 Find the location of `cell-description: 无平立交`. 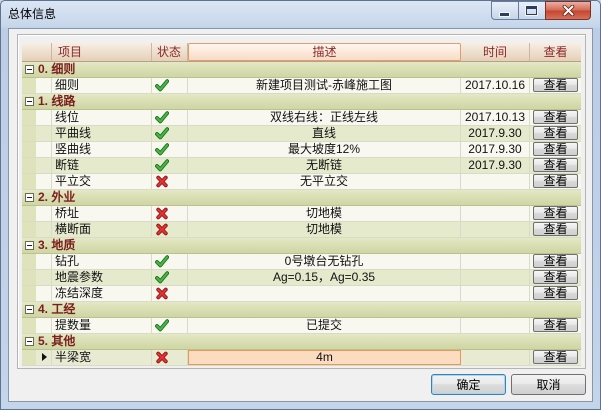

cell-description: 无平立交 is located at coordinates (324, 181).